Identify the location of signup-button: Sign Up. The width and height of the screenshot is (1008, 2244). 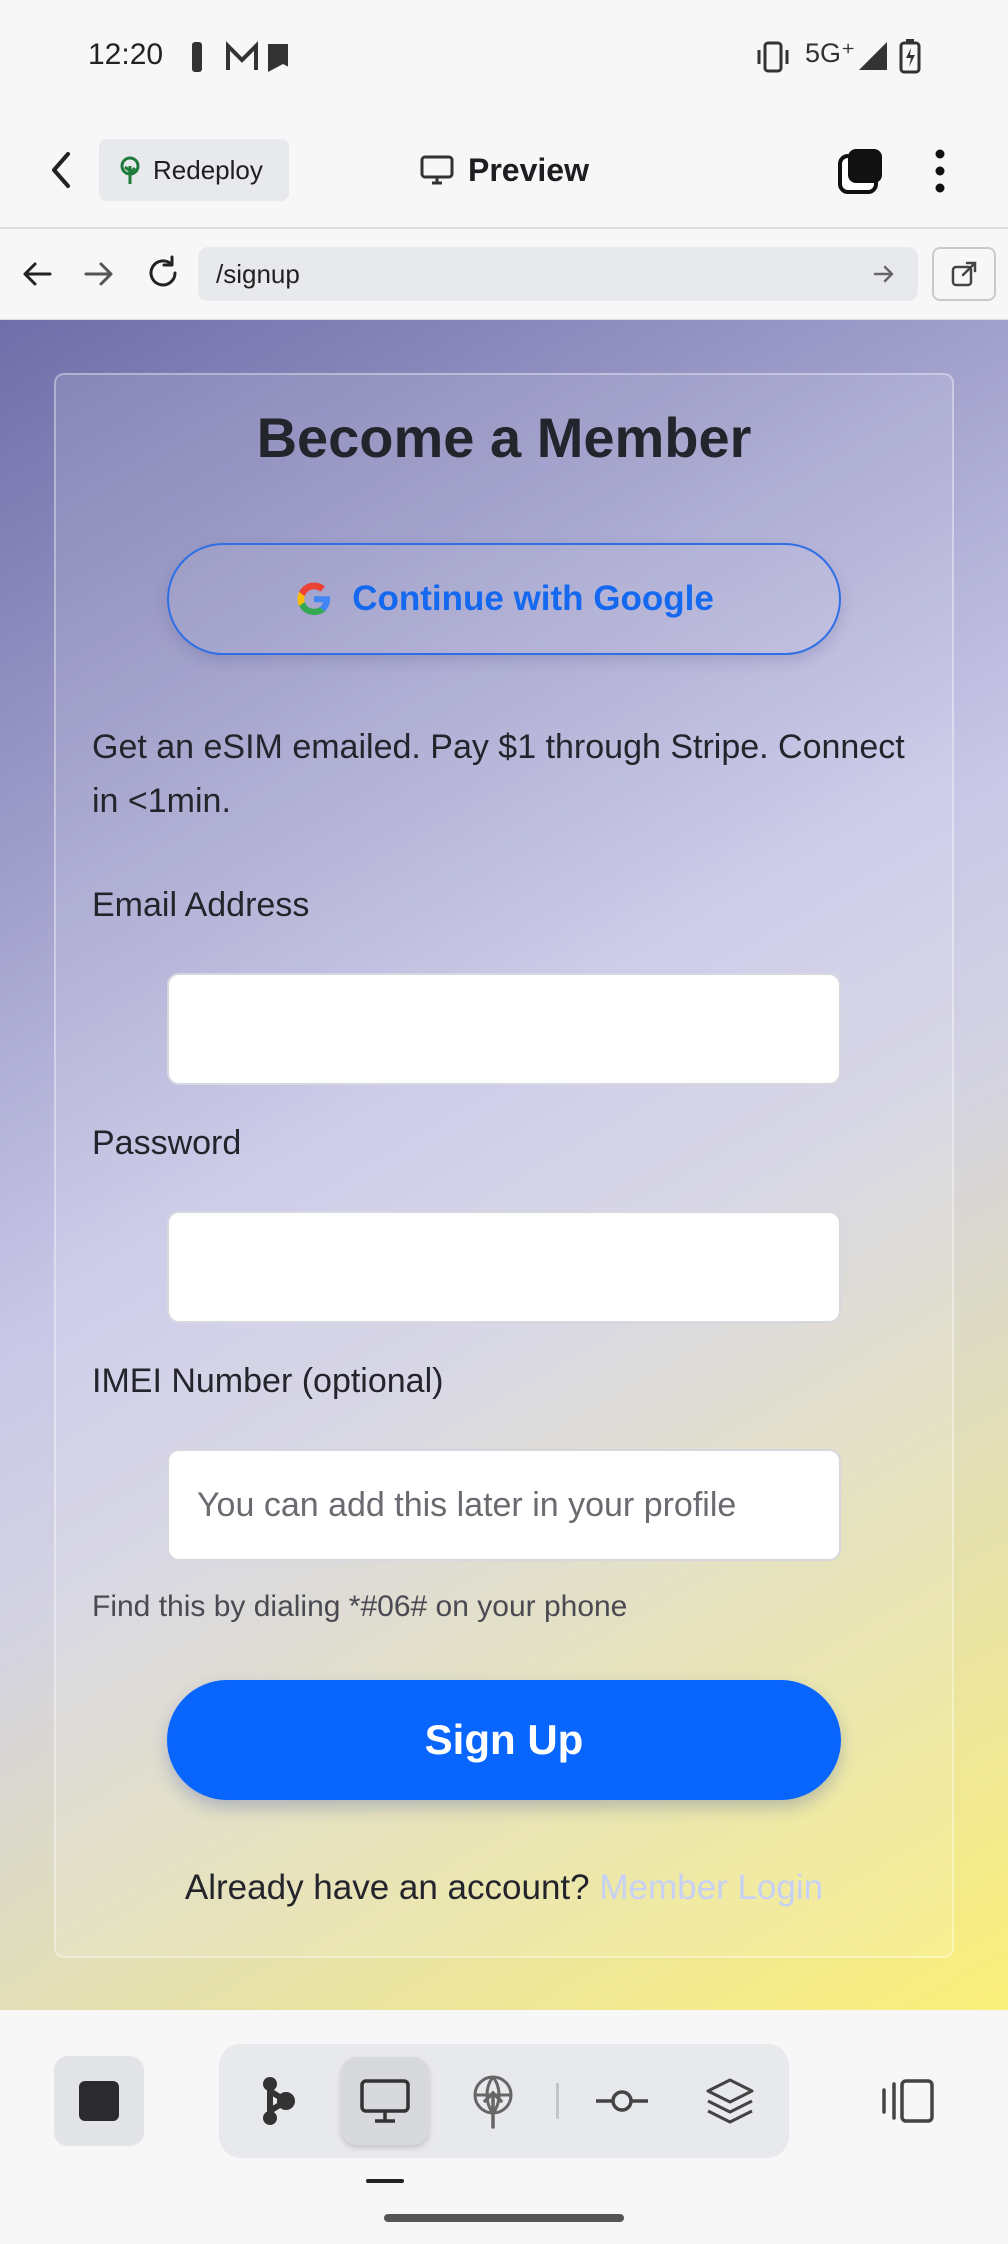
(504, 1740).